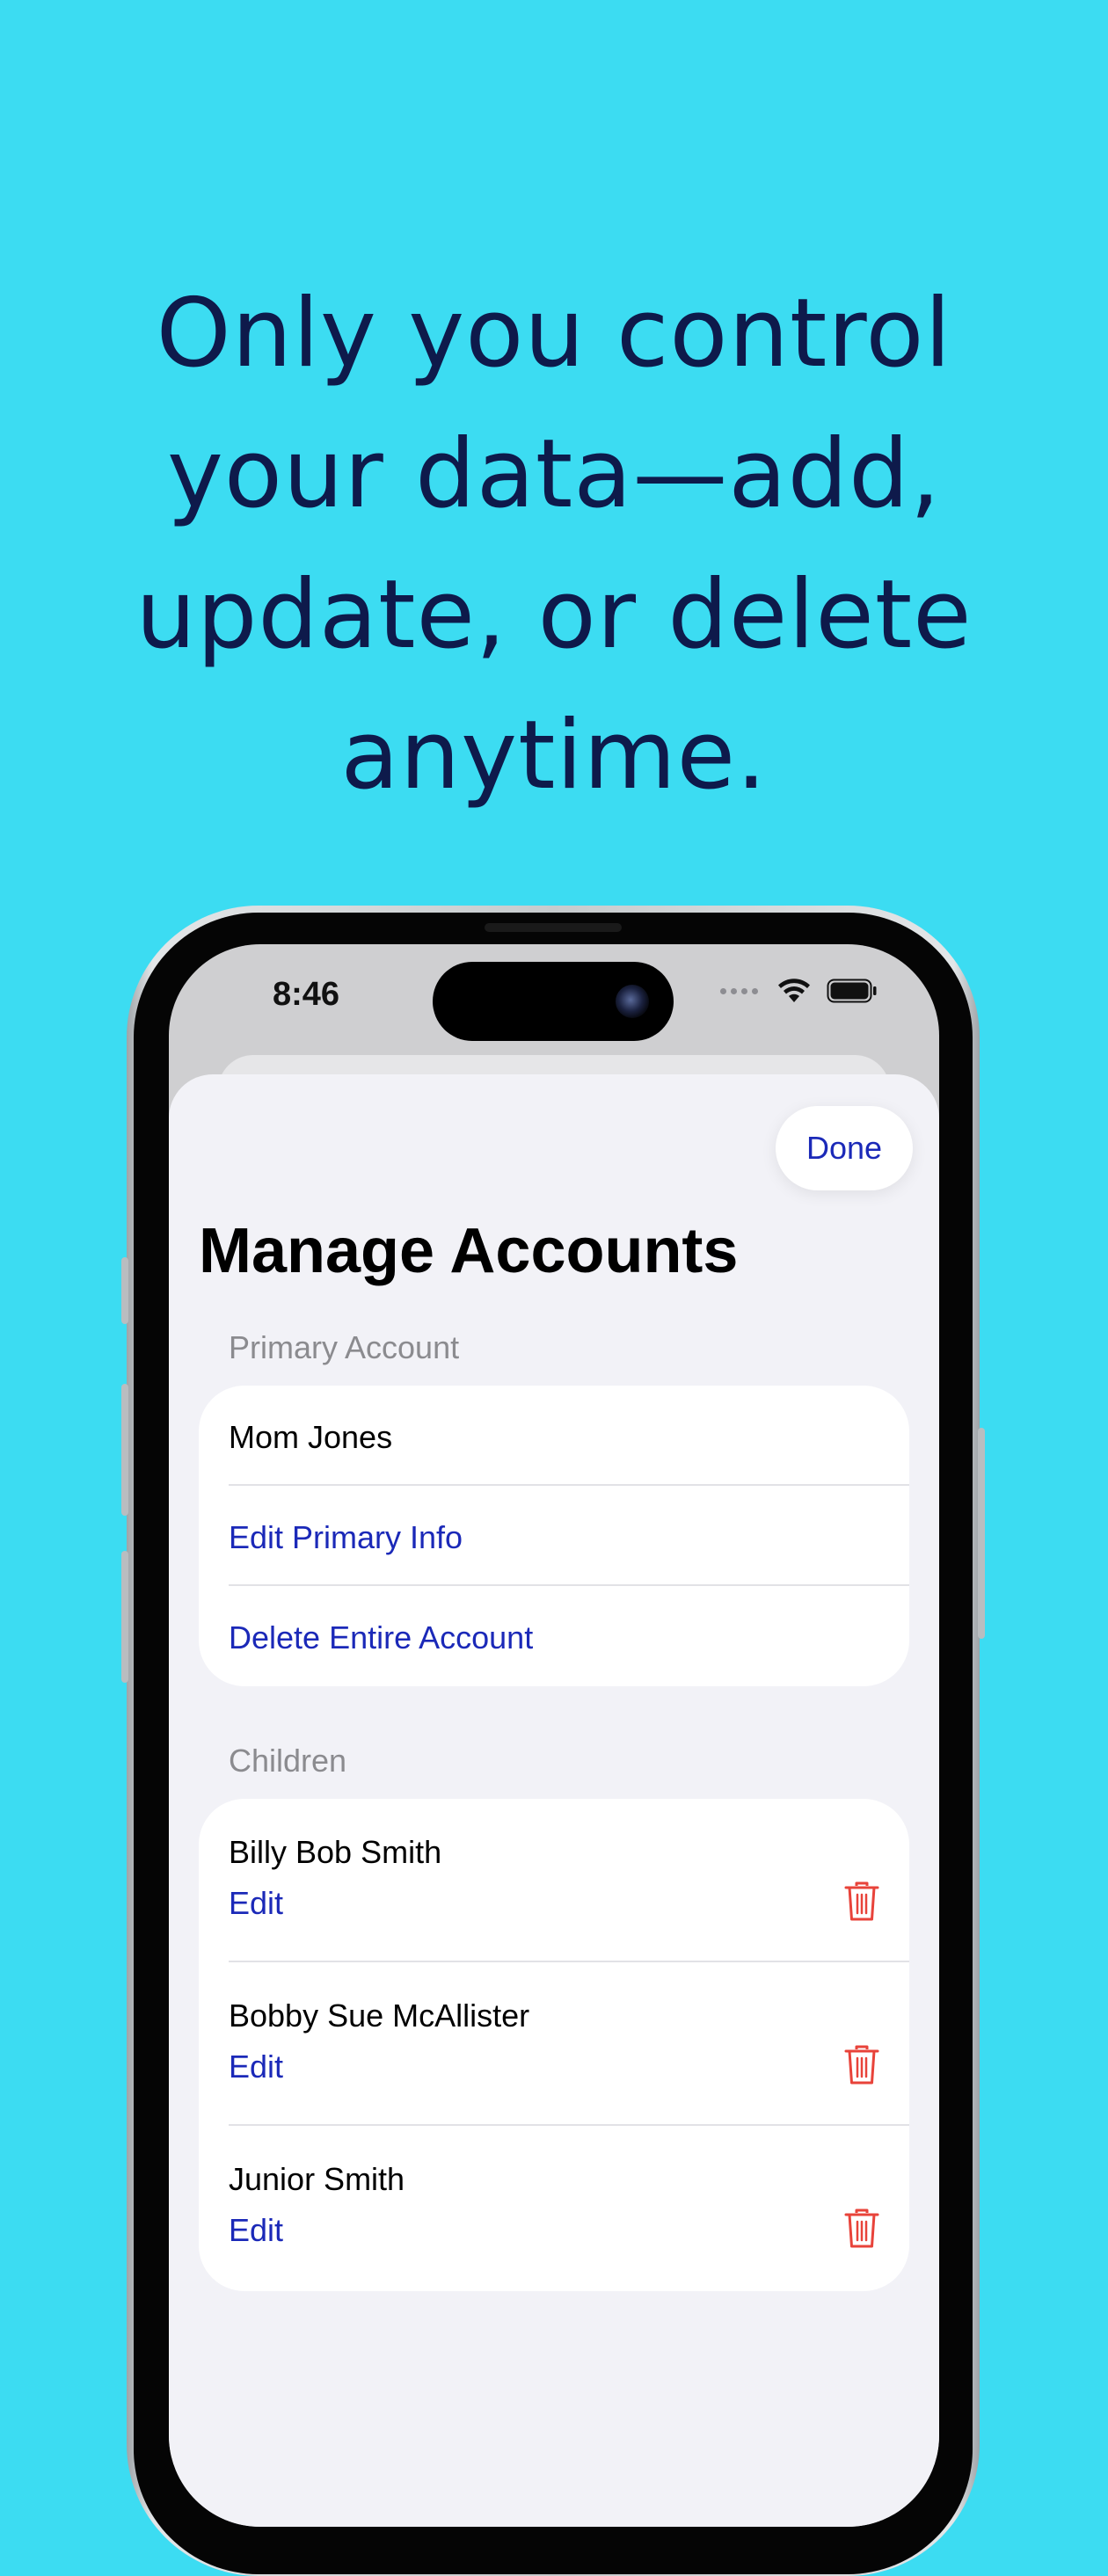 The height and width of the screenshot is (2576, 1108). What do you see at coordinates (335, 1852) in the screenshot?
I see `child-name: Billy Bob Smith` at bounding box center [335, 1852].